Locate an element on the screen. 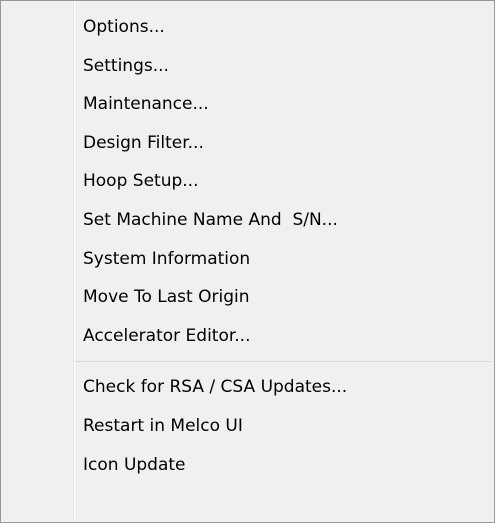 The image size is (495, 523). menu-separator is located at coordinates (247, 361).